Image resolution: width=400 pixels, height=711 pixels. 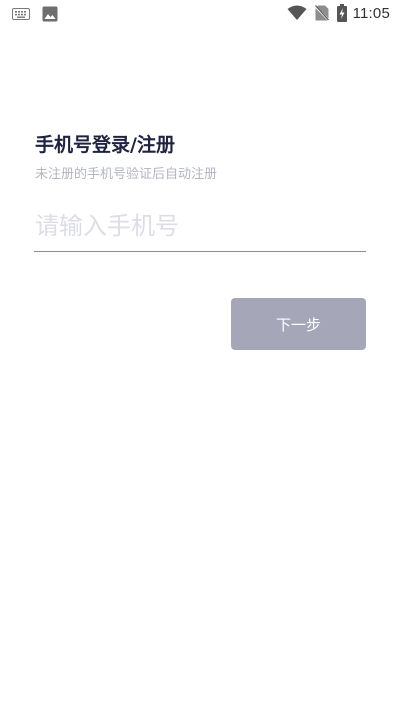 I want to click on page-title: 手机号登录/注册, so click(x=105, y=145).